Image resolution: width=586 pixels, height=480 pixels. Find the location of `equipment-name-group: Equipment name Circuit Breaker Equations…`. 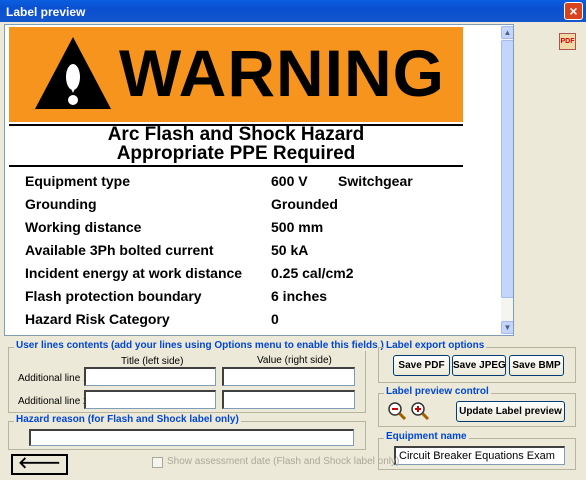

equipment-name-group: Equipment name Circuit Breaker Equations… is located at coordinates (477, 450).